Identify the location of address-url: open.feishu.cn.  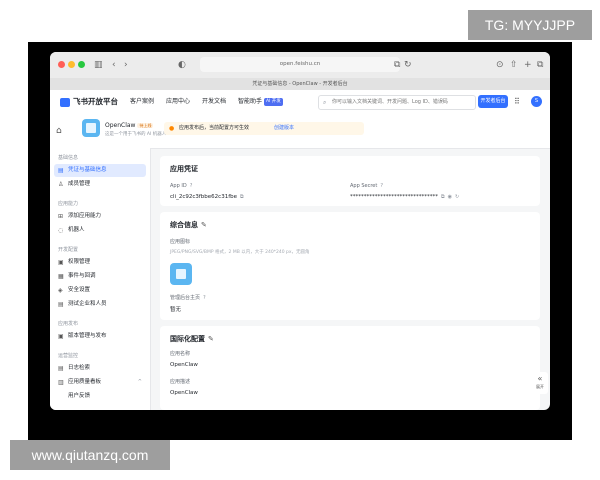
(300, 64).